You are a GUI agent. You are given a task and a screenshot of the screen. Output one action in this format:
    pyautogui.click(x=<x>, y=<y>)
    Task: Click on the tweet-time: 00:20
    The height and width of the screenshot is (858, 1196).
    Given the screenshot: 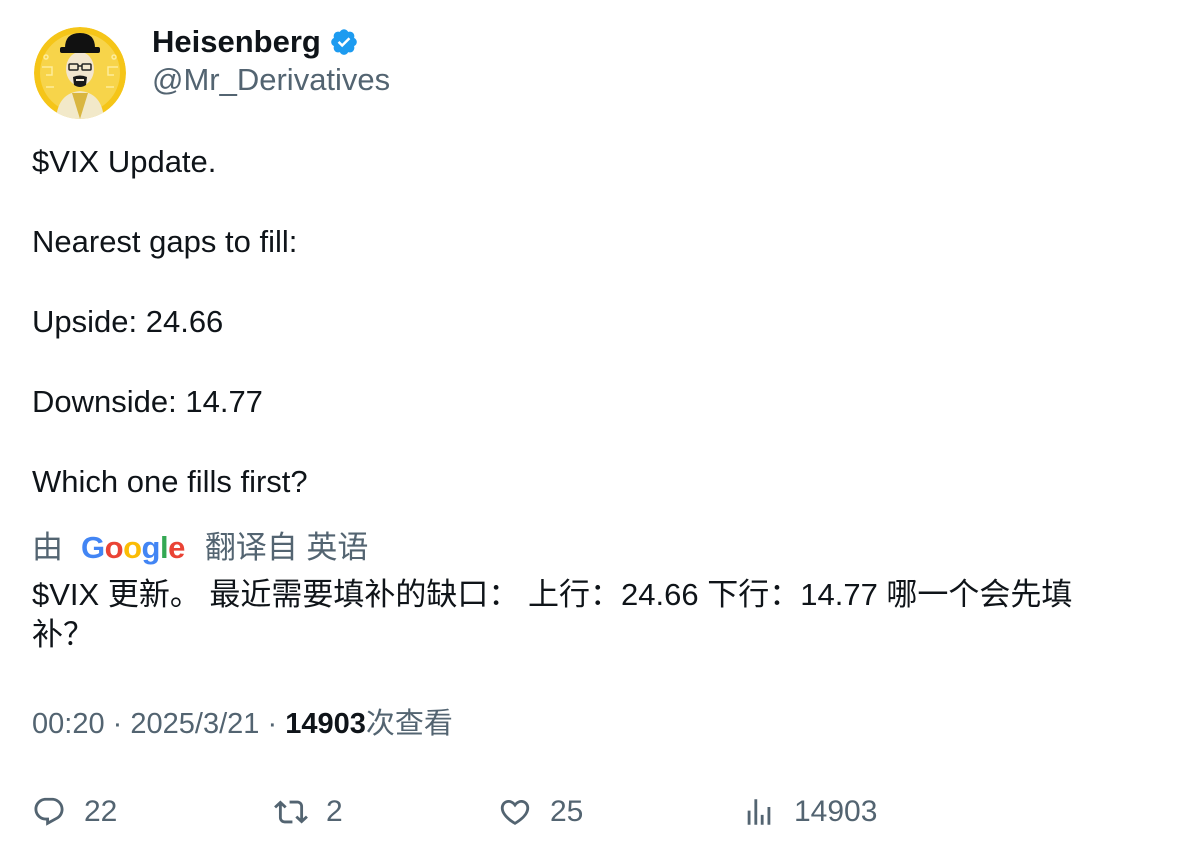 What is the action you would take?
    pyautogui.click(x=68, y=724)
    